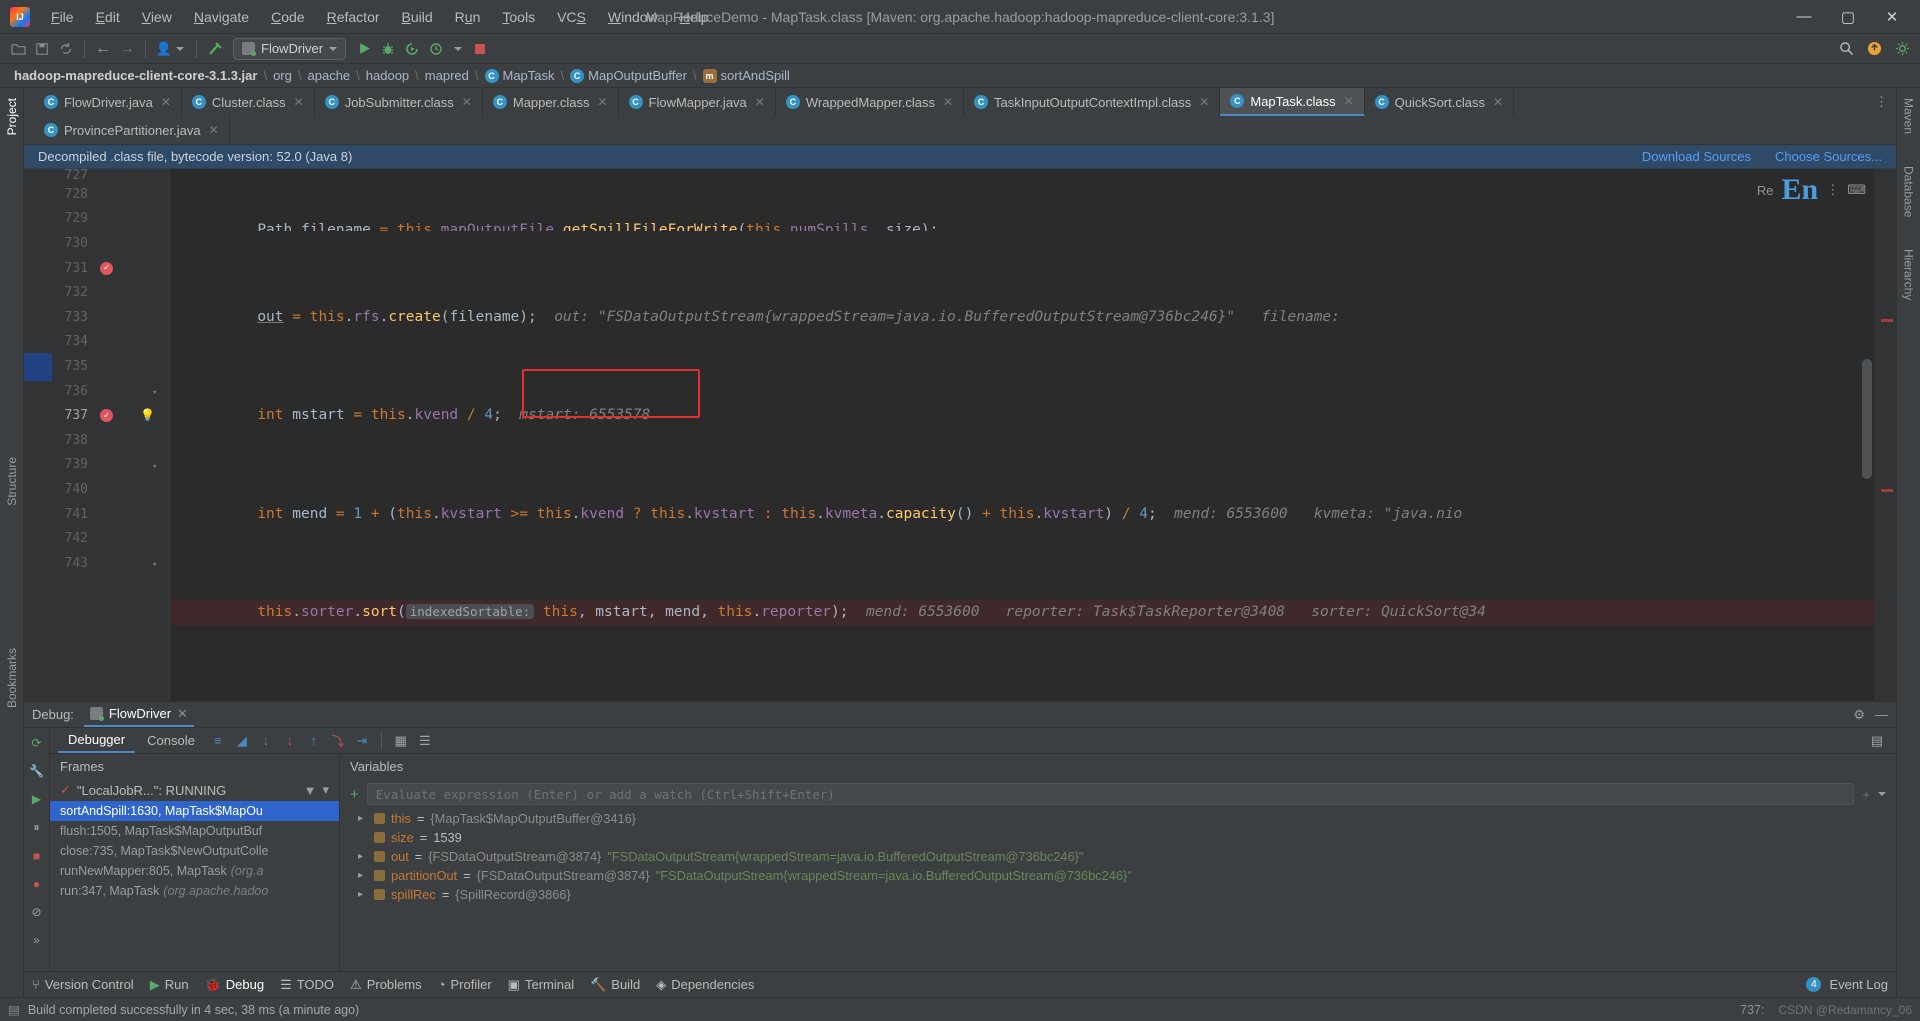 This screenshot has height=1021, width=1920. I want to click on rerun-icon: ⟳, so click(36, 743).